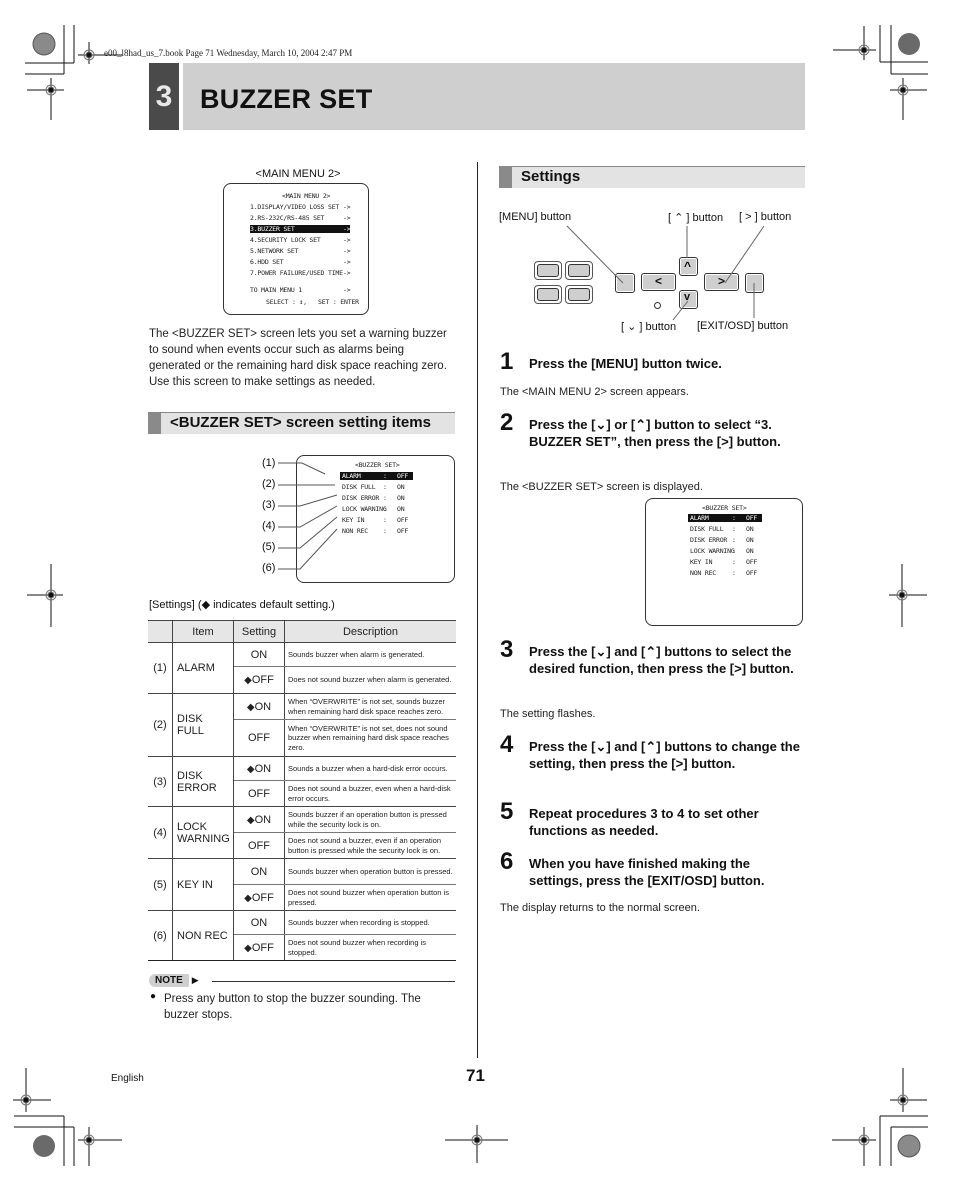 The width and height of the screenshot is (954, 1191). Describe the element at coordinates (370, 631) in the screenshot. I see `header-description: Description` at that location.